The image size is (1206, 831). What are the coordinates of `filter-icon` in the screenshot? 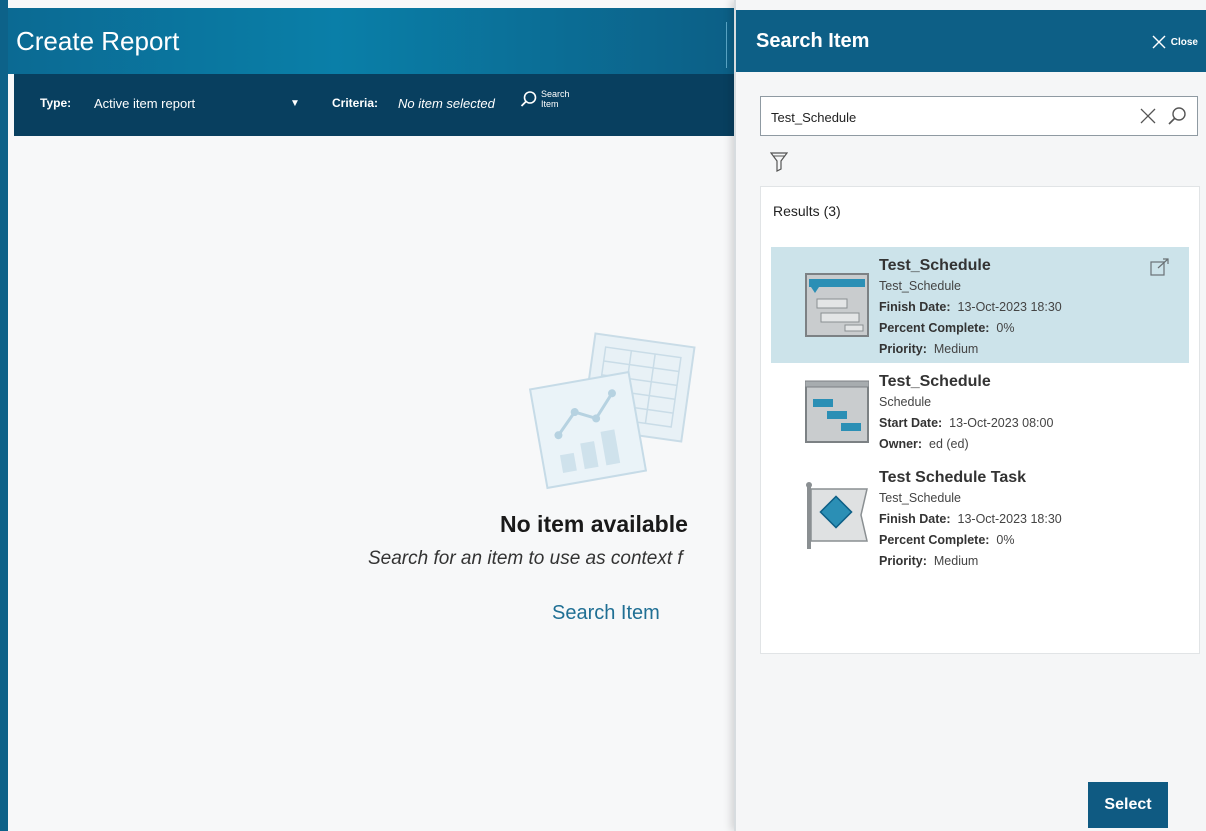 It's located at (779, 162).